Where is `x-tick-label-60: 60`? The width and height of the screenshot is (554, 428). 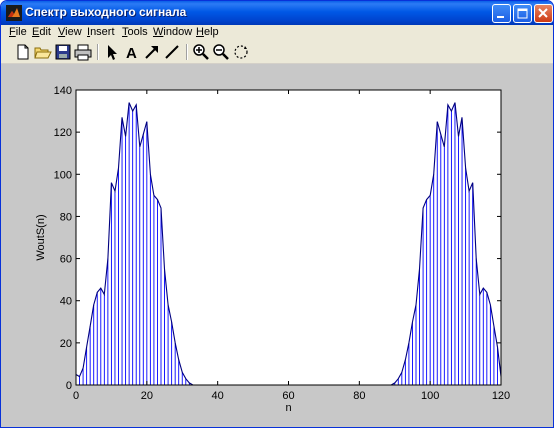
x-tick-label-60: 60 is located at coordinates (288, 396).